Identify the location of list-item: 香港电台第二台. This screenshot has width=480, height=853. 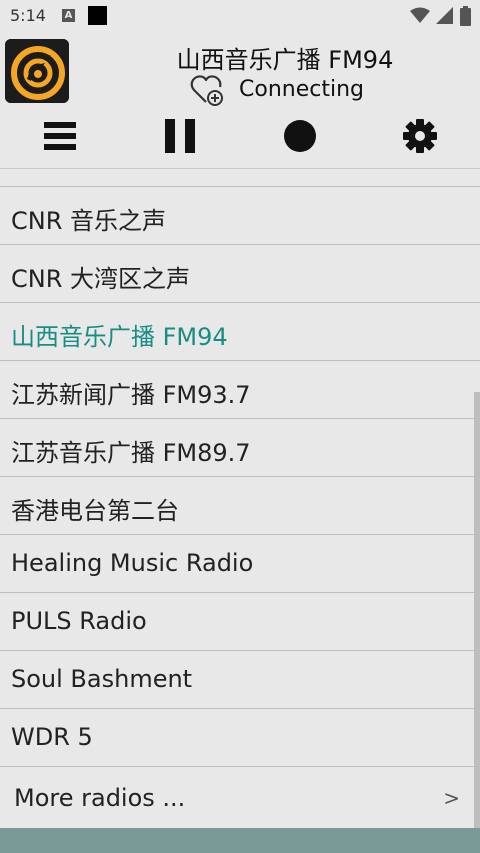
(240, 506).